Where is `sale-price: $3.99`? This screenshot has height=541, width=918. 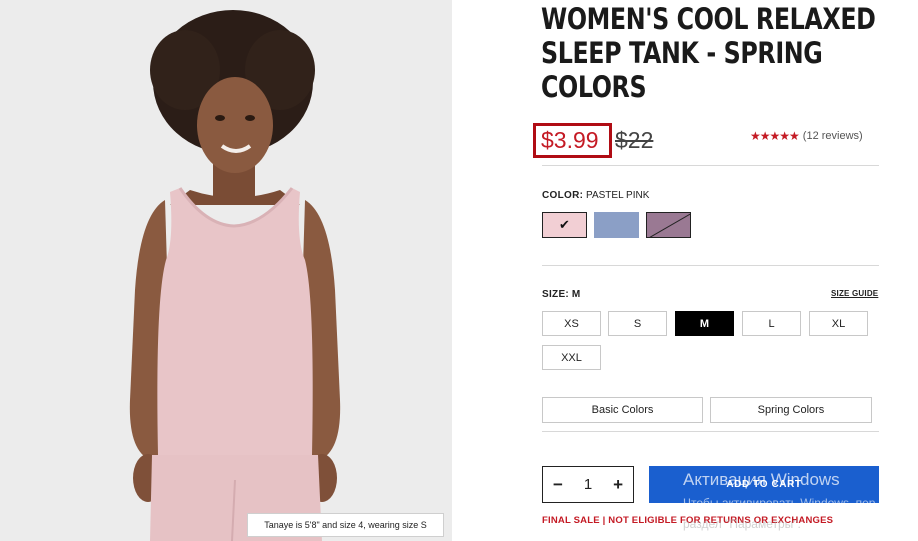 sale-price: $3.99 is located at coordinates (570, 140).